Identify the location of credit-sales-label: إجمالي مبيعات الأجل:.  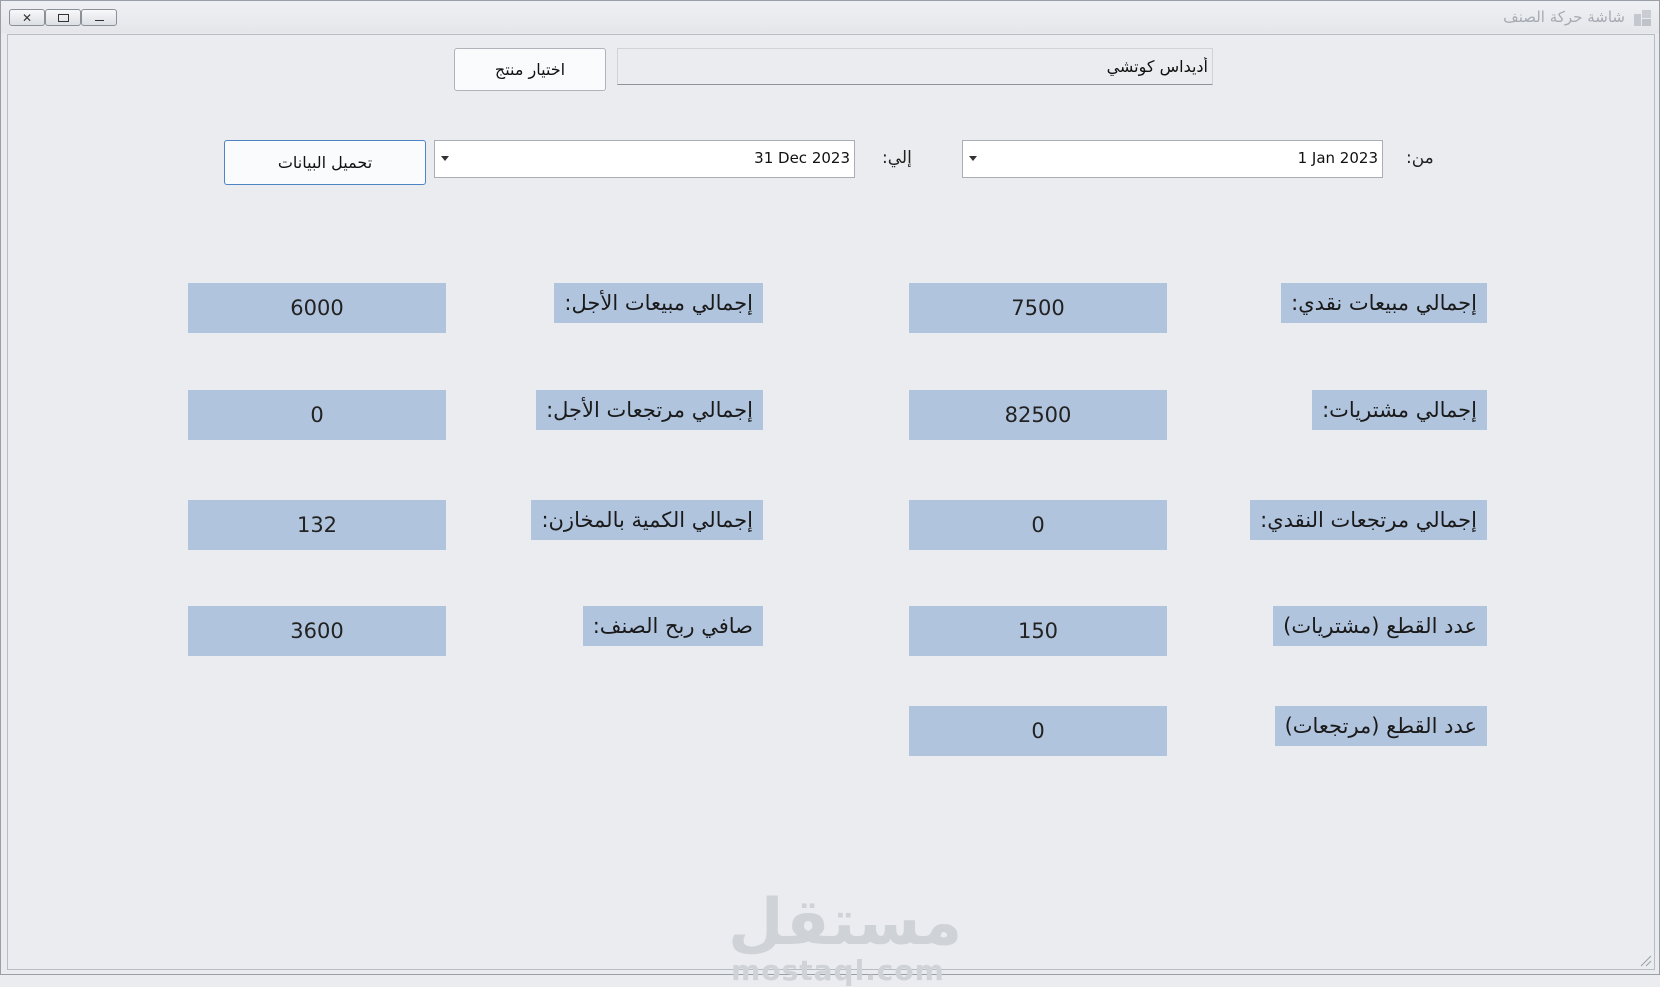
(658, 303).